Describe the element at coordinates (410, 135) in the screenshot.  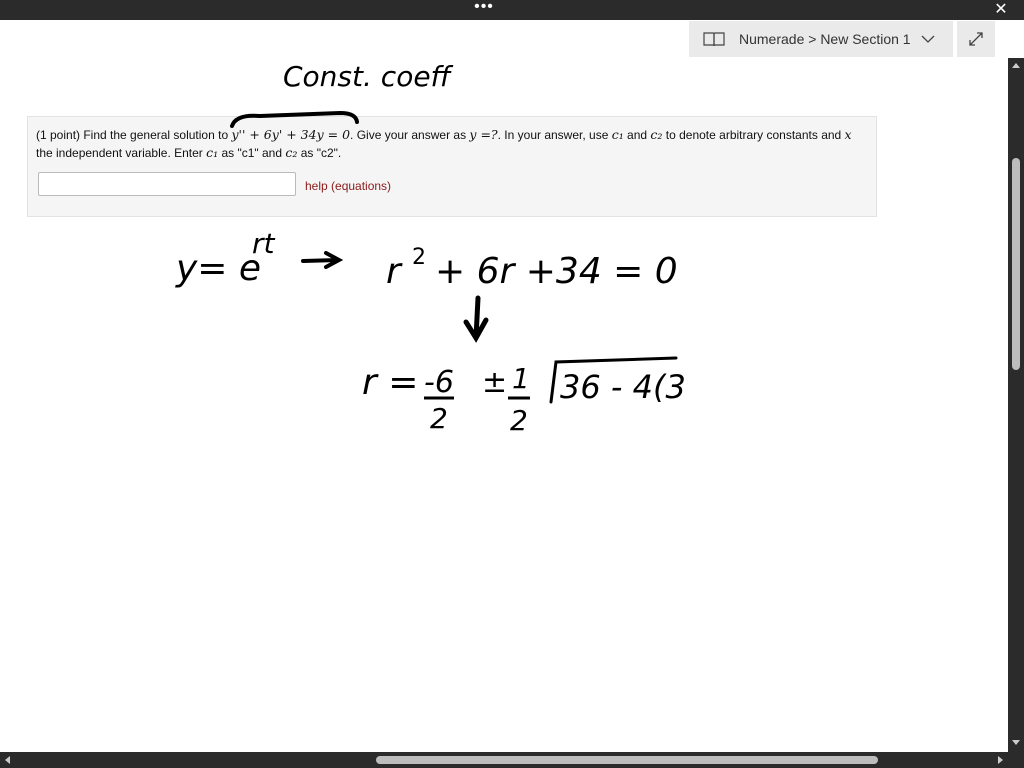
I see `problem-text: . Give your answer as` at that location.